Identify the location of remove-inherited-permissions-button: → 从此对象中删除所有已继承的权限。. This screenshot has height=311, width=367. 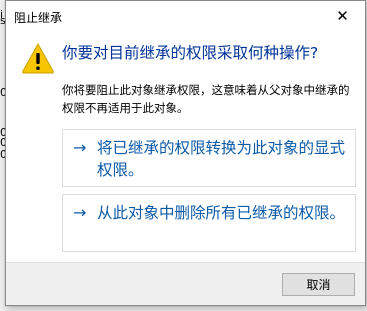
(209, 223).